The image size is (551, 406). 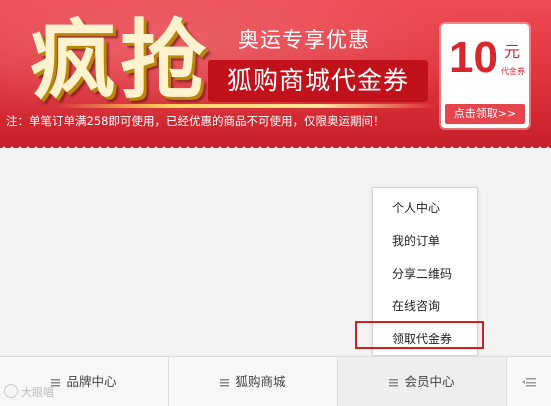 I want to click on banner-big-title: 疯抢, so click(x=120, y=60).